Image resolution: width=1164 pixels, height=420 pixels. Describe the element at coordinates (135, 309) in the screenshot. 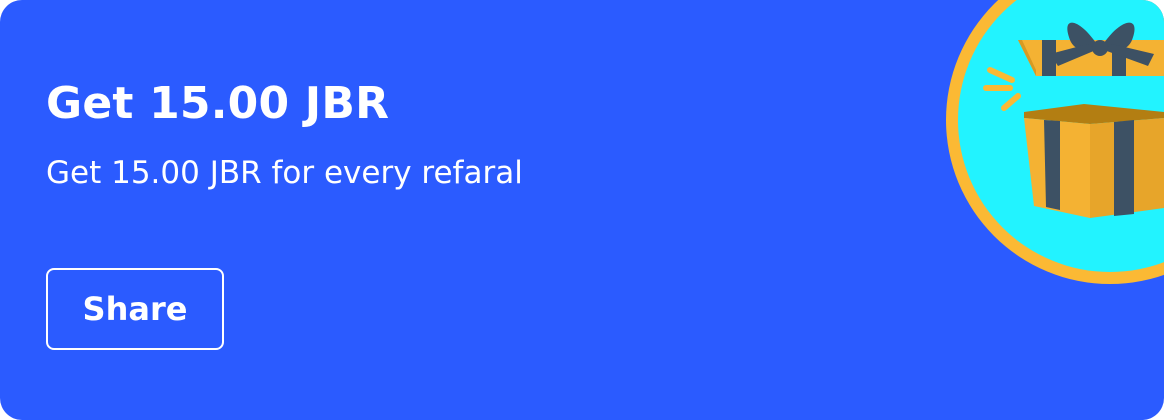

I see `share-button: Share` at that location.